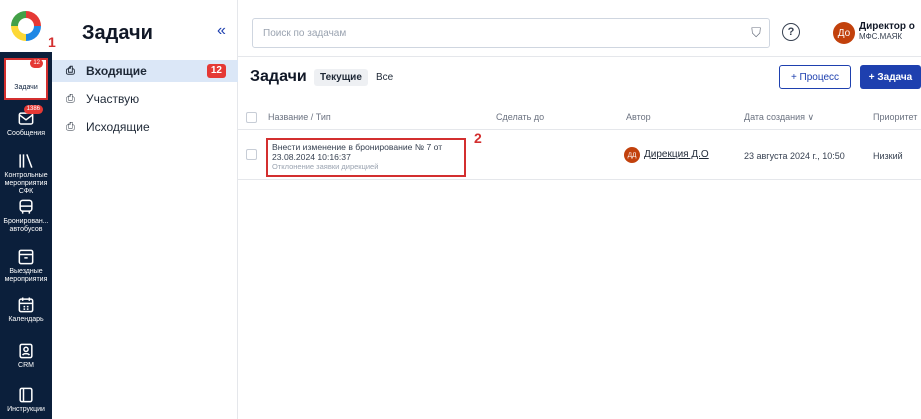  Describe the element at coordinates (794, 156) in the screenshot. I see `created-date: 23 августа 2024 г., 10:50` at that location.